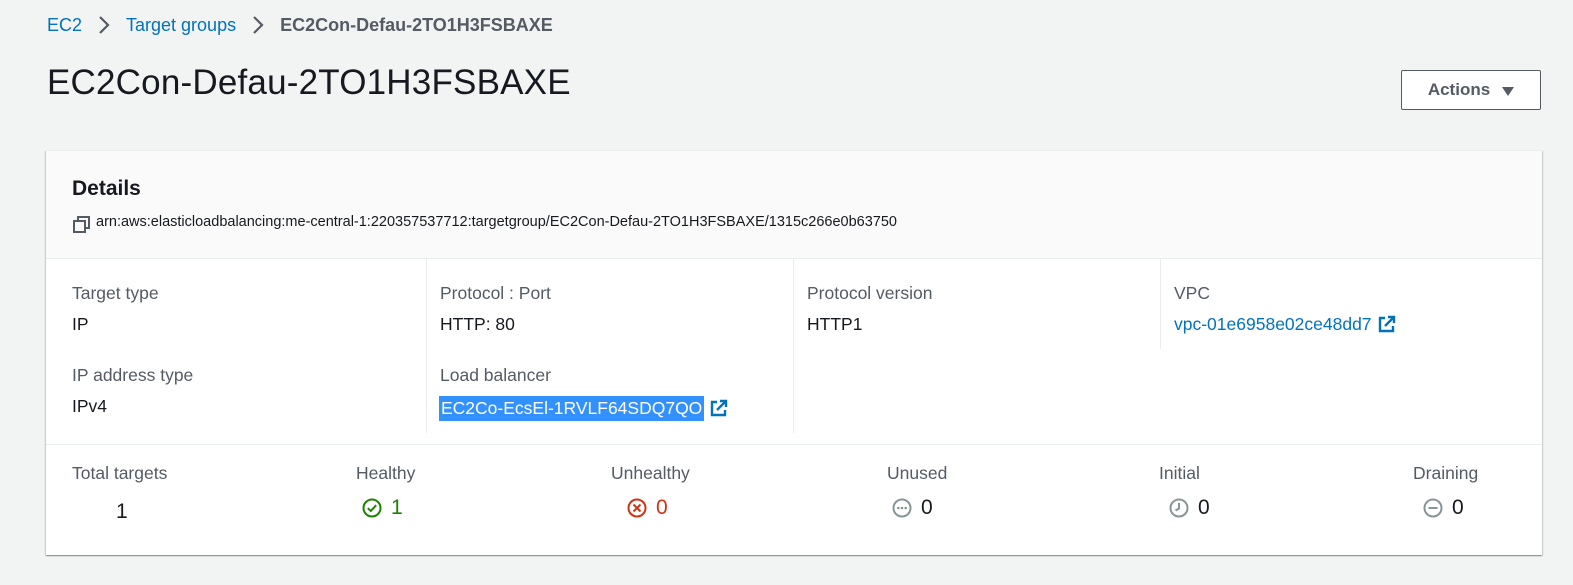 The height and width of the screenshot is (585, 1573). What do you see at coordinates (650, 491) in the screenshot?
I see `stat-unhealthy: Unhealthy 0` at bounding box center [650, 491].